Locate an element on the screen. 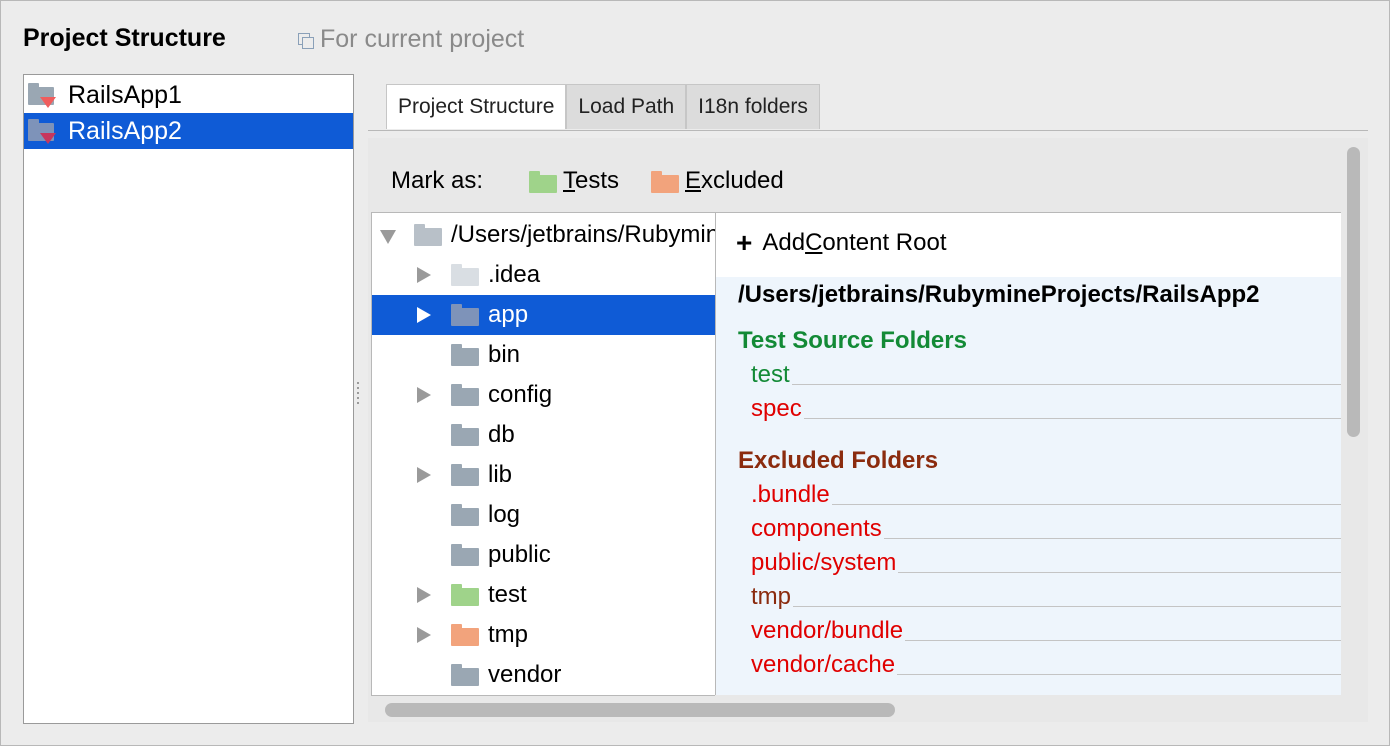  page-title: Project Structure is located at coordinates (124, 38).